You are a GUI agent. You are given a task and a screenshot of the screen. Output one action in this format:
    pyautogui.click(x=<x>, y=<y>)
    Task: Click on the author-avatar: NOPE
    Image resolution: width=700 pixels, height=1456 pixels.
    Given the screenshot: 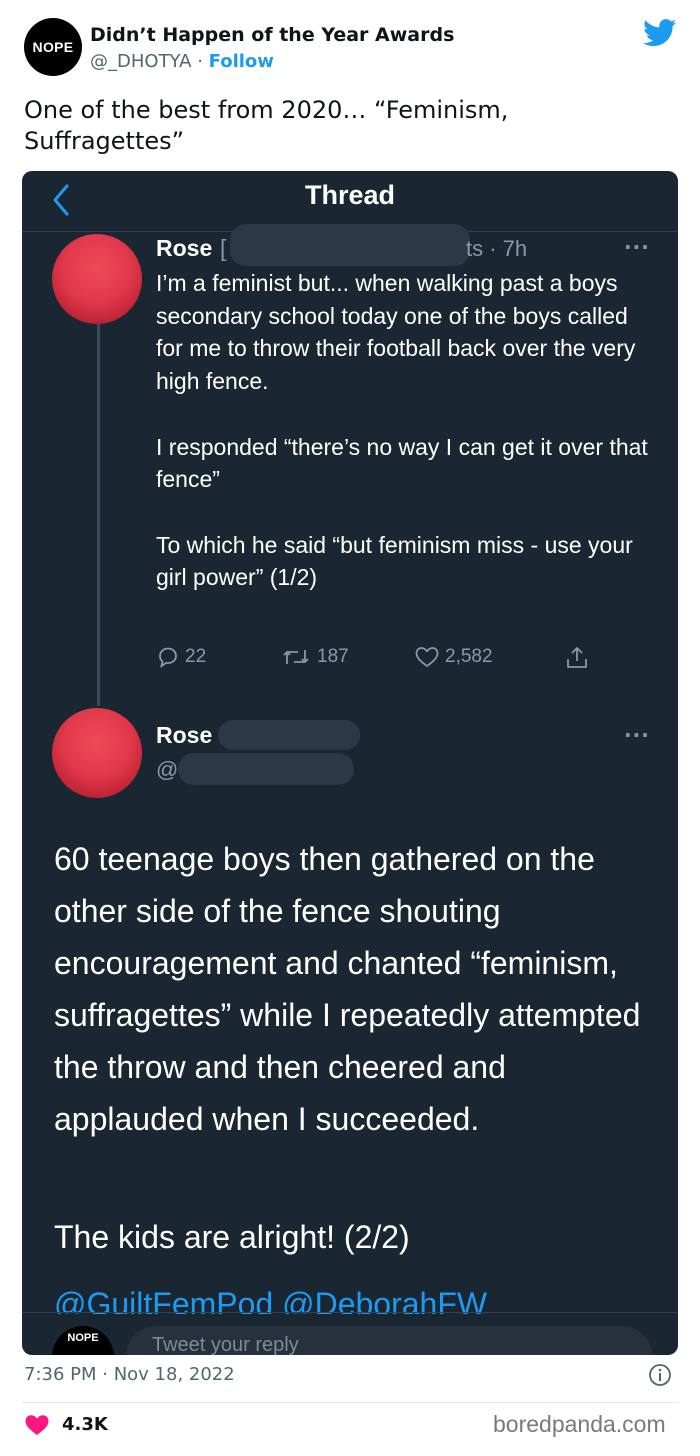 What is the action you would take?
    pyautogui.click(x=53, y=47)
    